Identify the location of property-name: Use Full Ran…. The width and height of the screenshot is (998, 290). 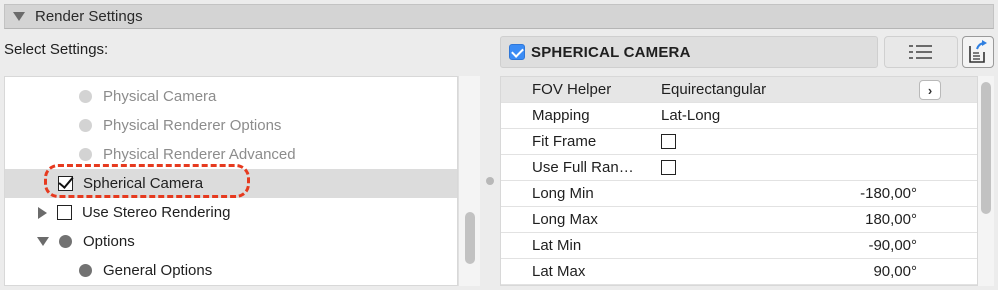
(583, 167).